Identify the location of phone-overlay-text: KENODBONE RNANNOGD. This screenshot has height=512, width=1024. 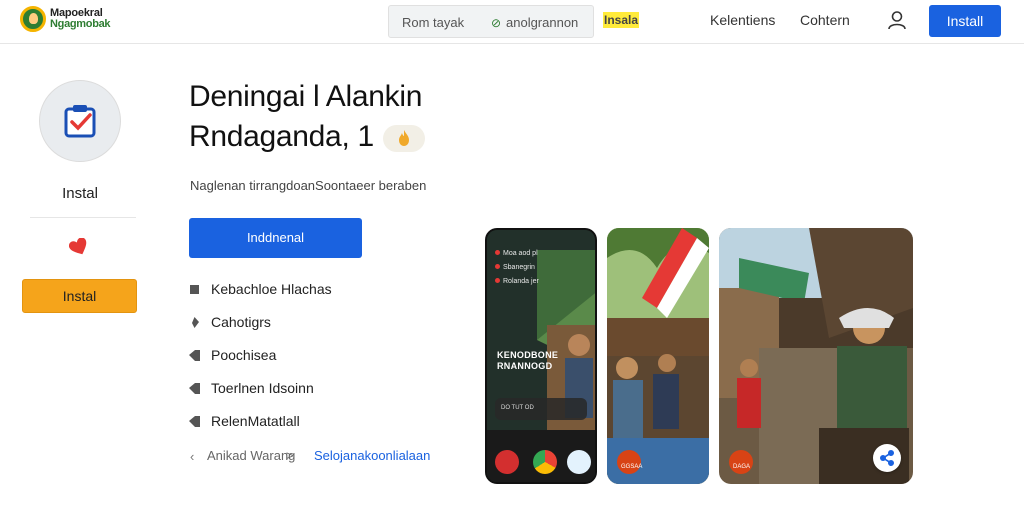
(528, 360).